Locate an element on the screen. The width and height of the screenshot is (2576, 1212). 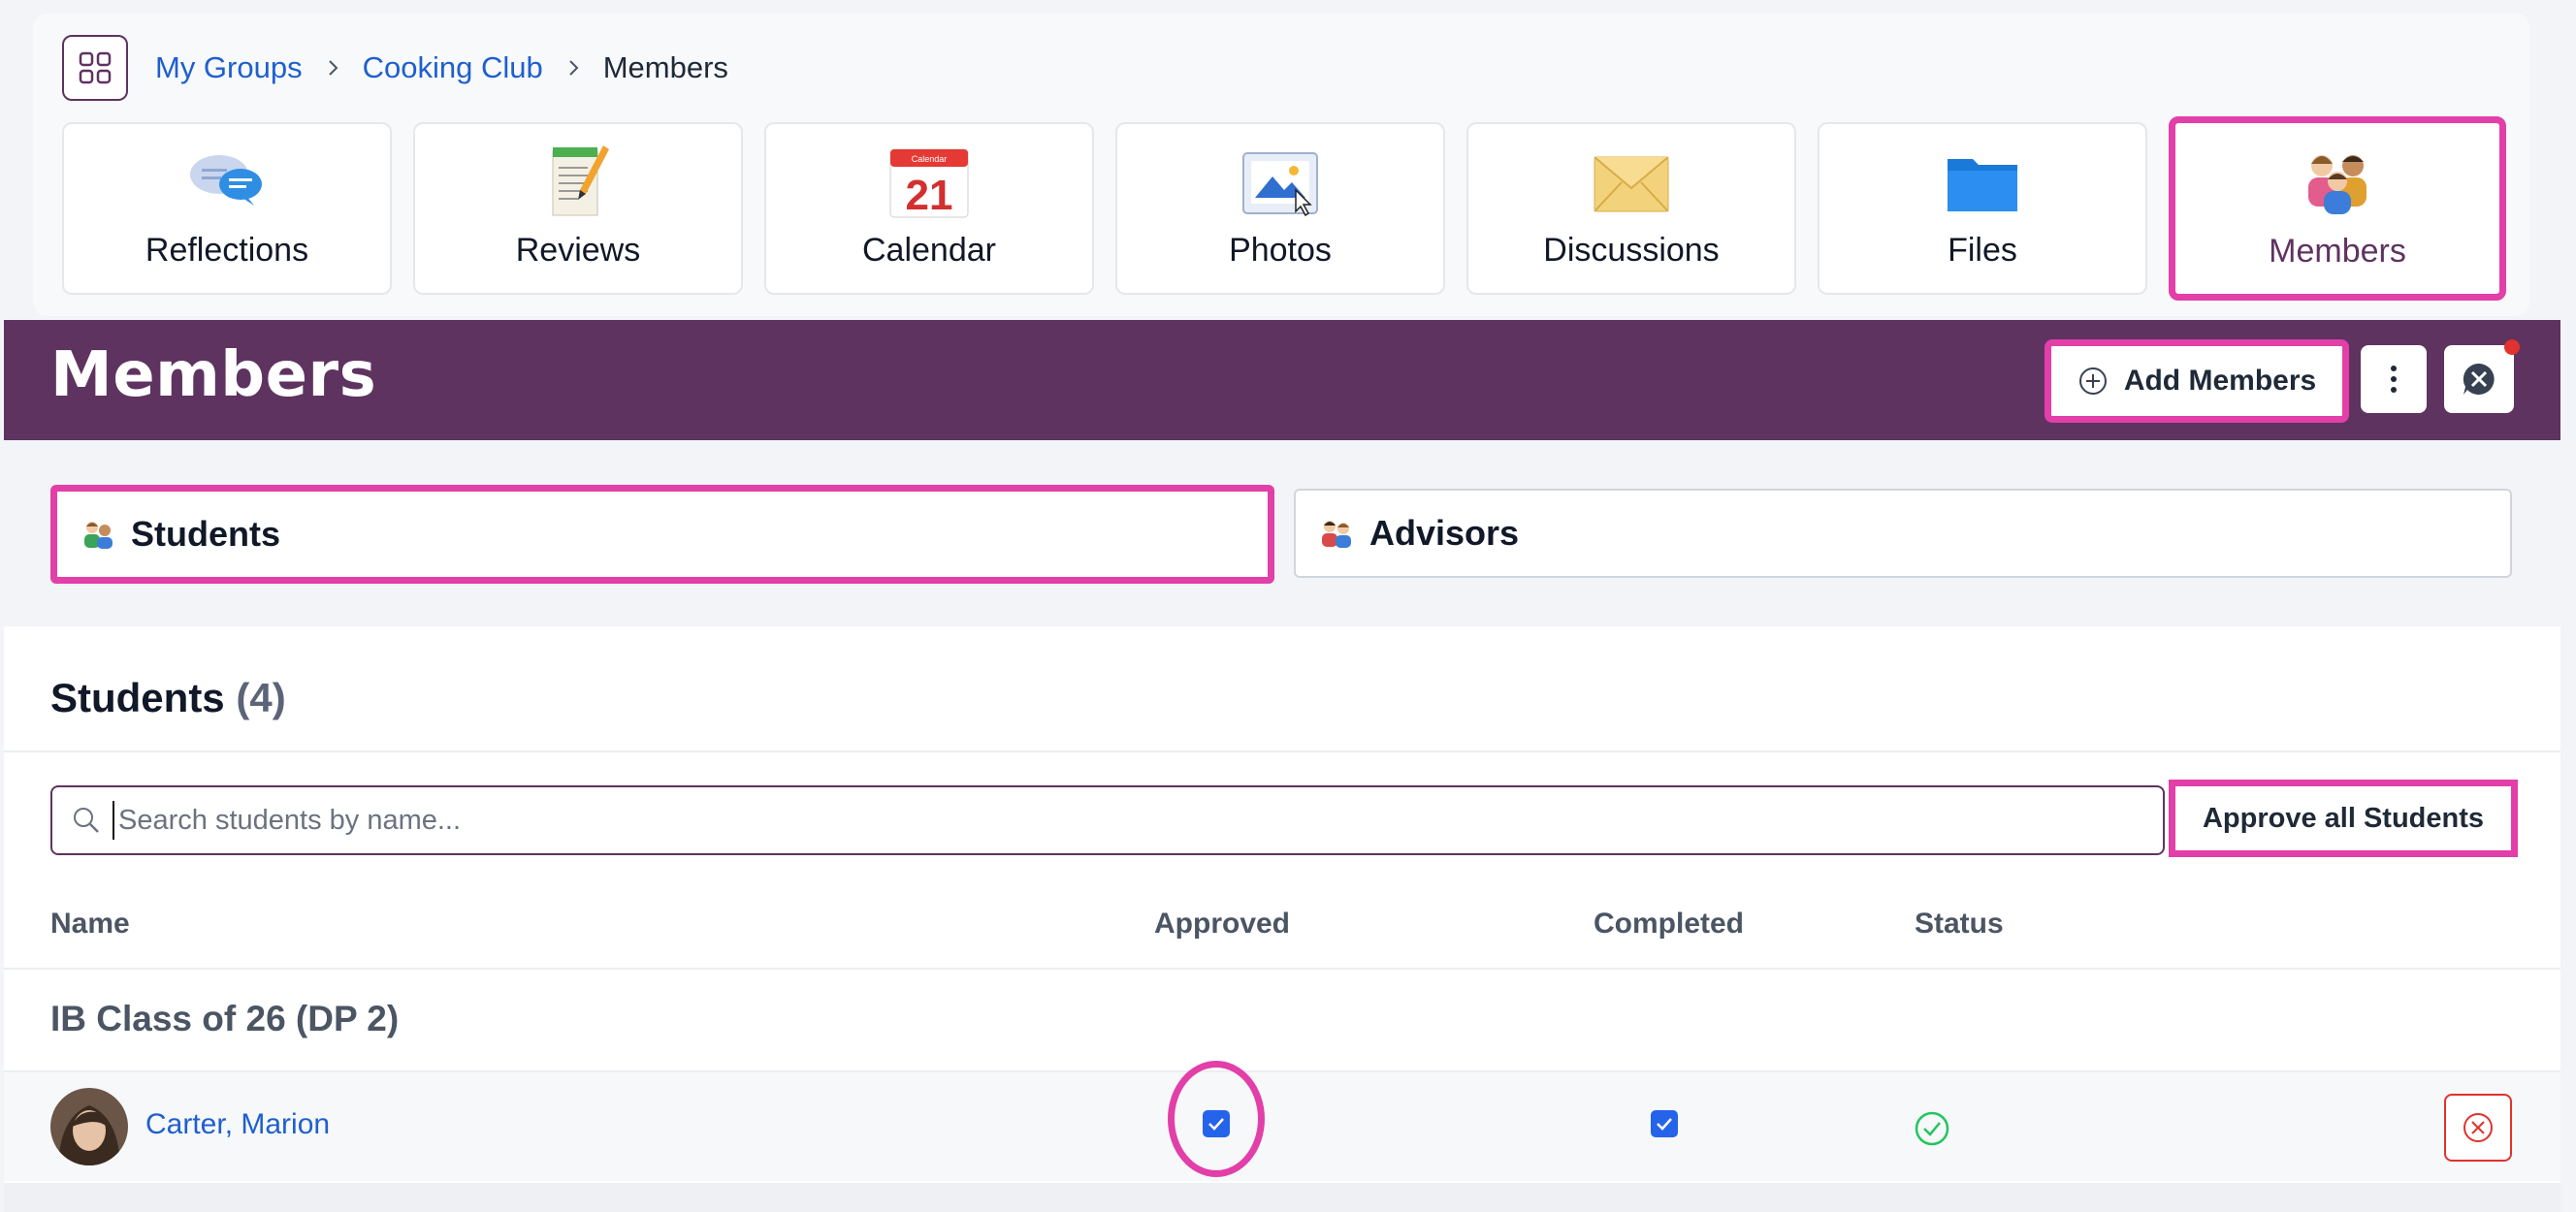
calendar-icon: Calendar 21 is located at coordinates (929, 184).